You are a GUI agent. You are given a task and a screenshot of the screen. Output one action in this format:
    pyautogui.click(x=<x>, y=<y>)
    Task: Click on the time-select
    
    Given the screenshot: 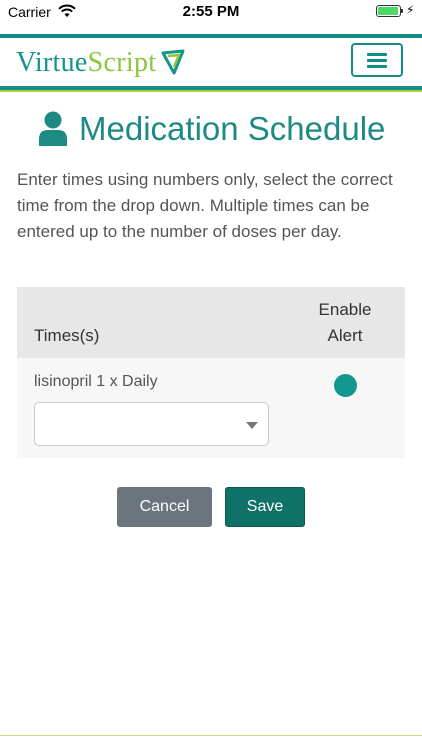 What is the action you would take?
    pyautogui.click(x=151, y=424)
    